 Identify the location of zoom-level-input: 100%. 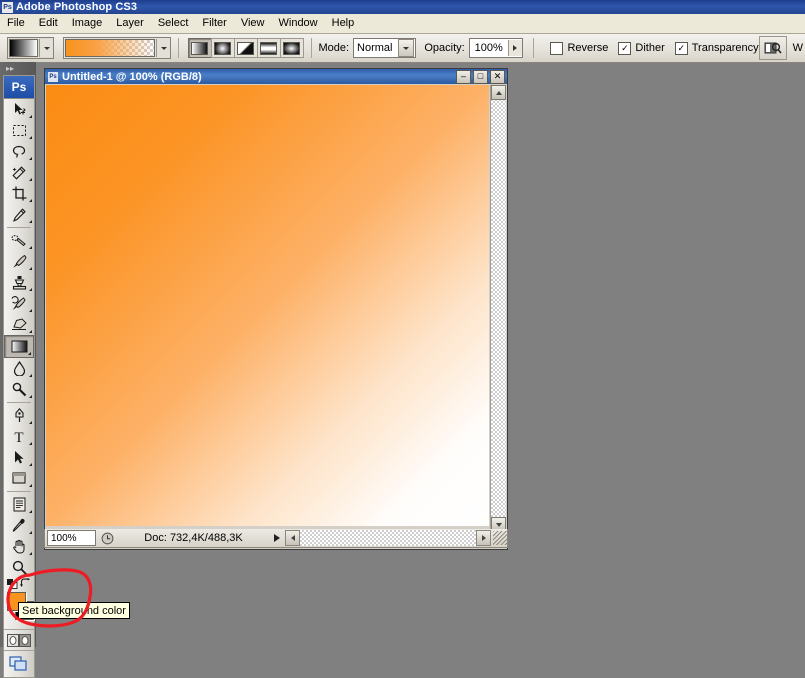
(71, 538).